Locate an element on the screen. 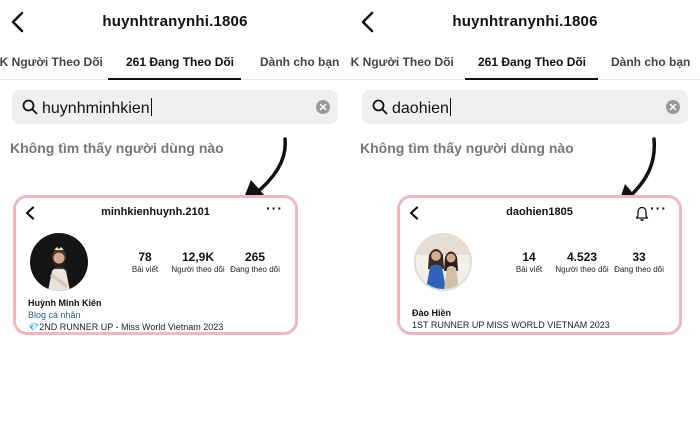 This screenshot has width=700, height=444. stat-posts: 78 Bài viết is located at coordinates (145, 262).